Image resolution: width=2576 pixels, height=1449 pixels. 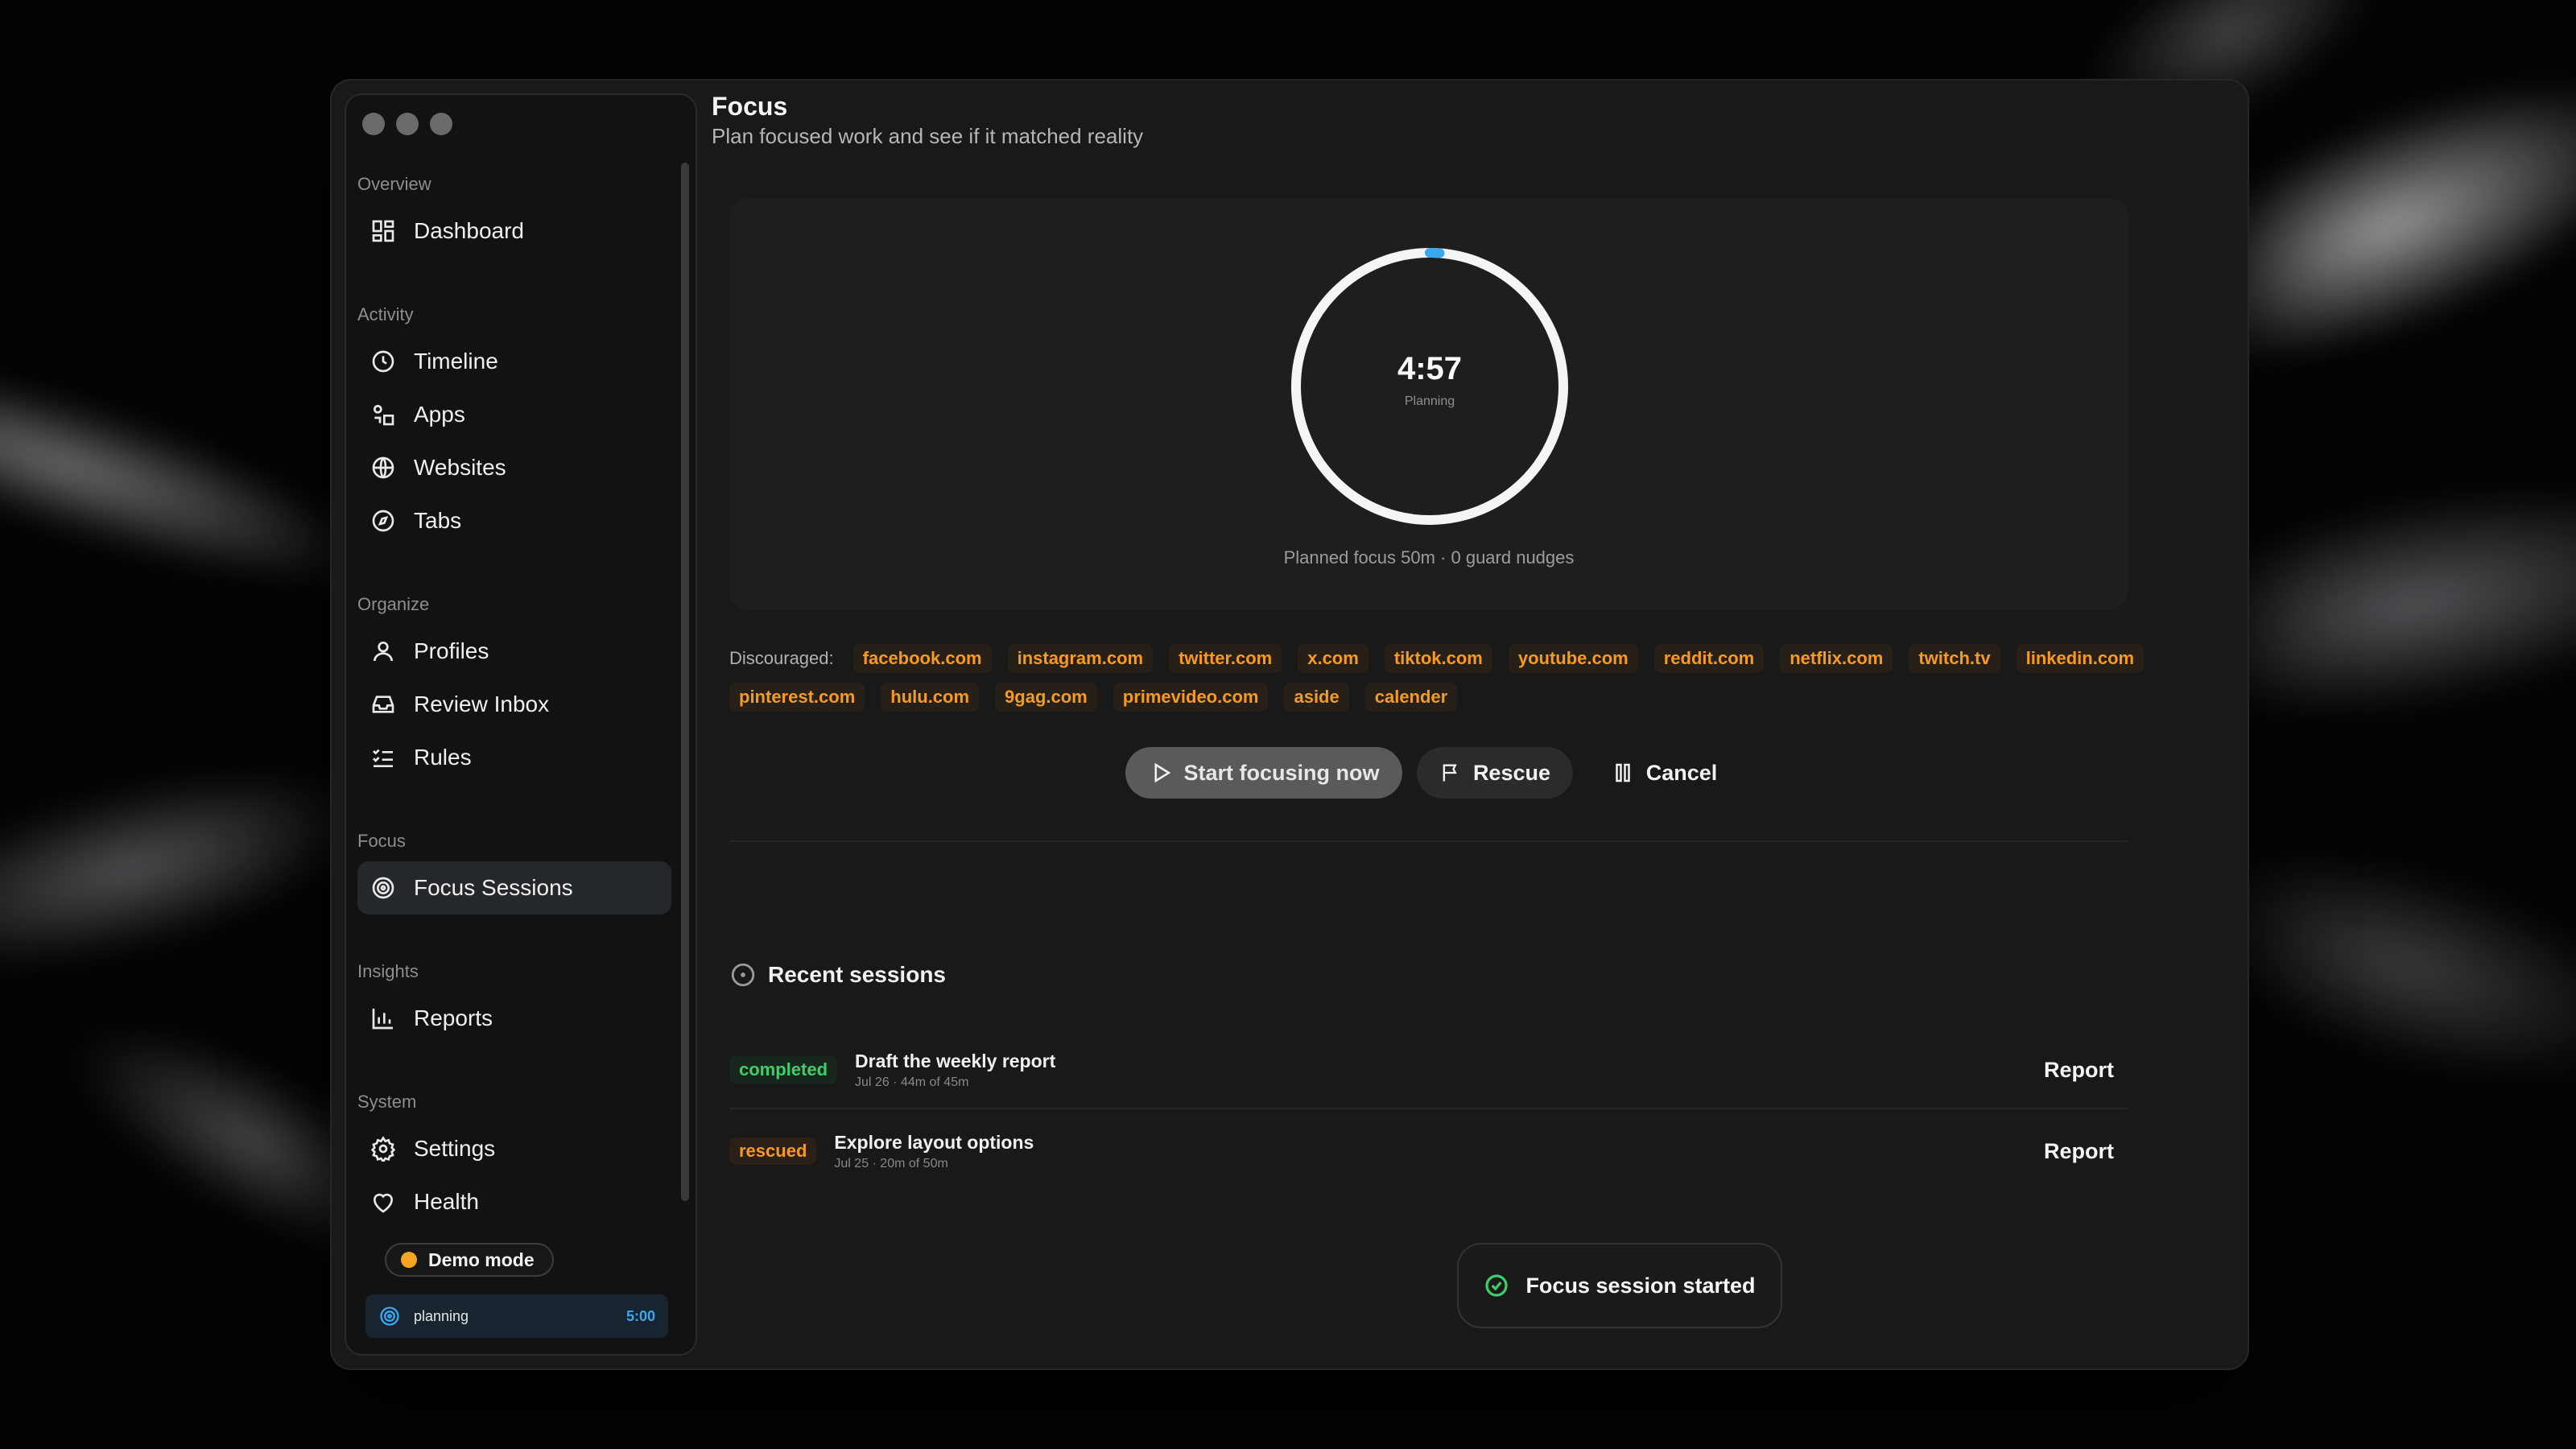 I want to click on sidebar-item-settings: Settings, so click(x=514, y=1148).